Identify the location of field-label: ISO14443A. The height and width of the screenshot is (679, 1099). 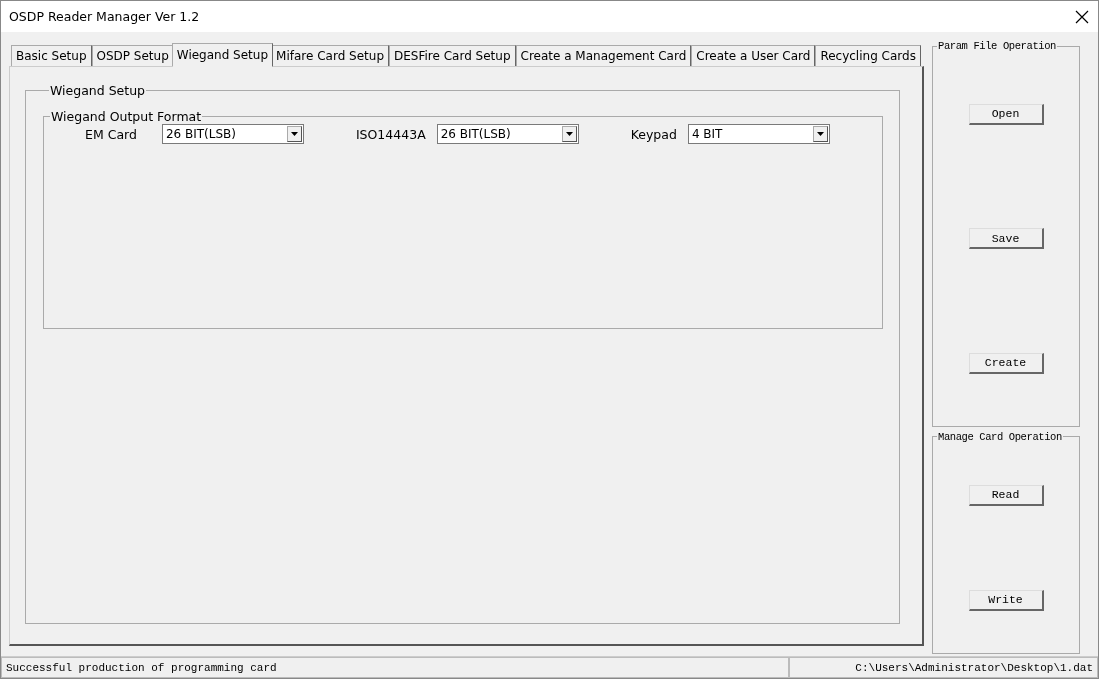
(390, 134).